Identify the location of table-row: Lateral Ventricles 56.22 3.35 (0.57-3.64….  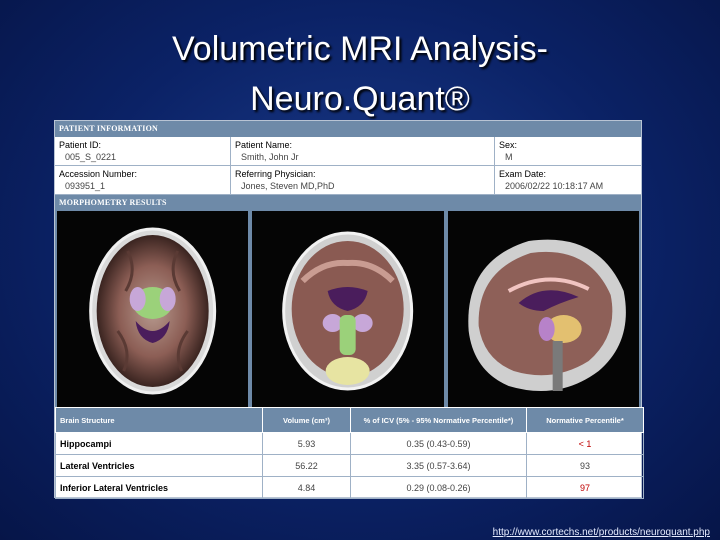
(349, 465).